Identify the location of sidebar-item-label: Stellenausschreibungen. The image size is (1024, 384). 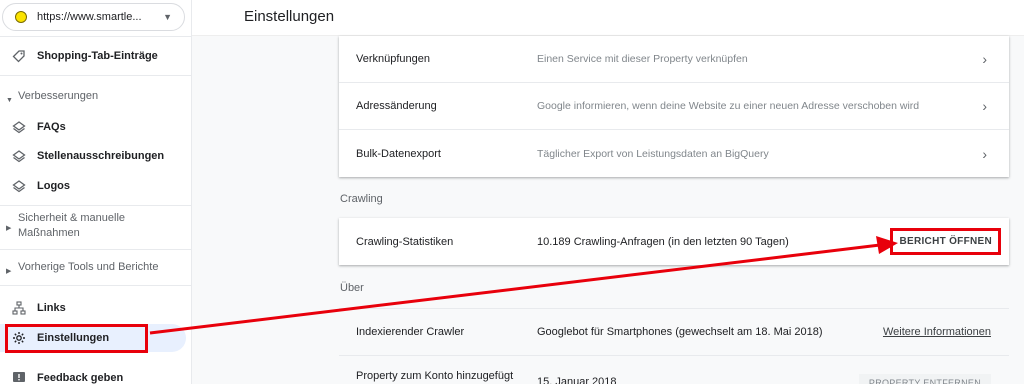
(101, 156).